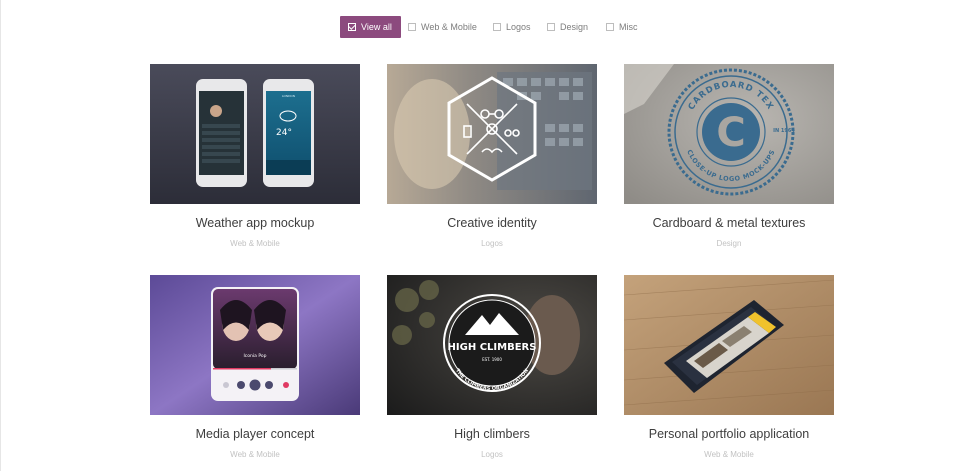 This screenshot has height=471, width=980. What do you see at coordinates (729, 223) in the screenshot?
I see `portfolio-item-title: Cardboard & metal textures` at bounding box center [729, 223].